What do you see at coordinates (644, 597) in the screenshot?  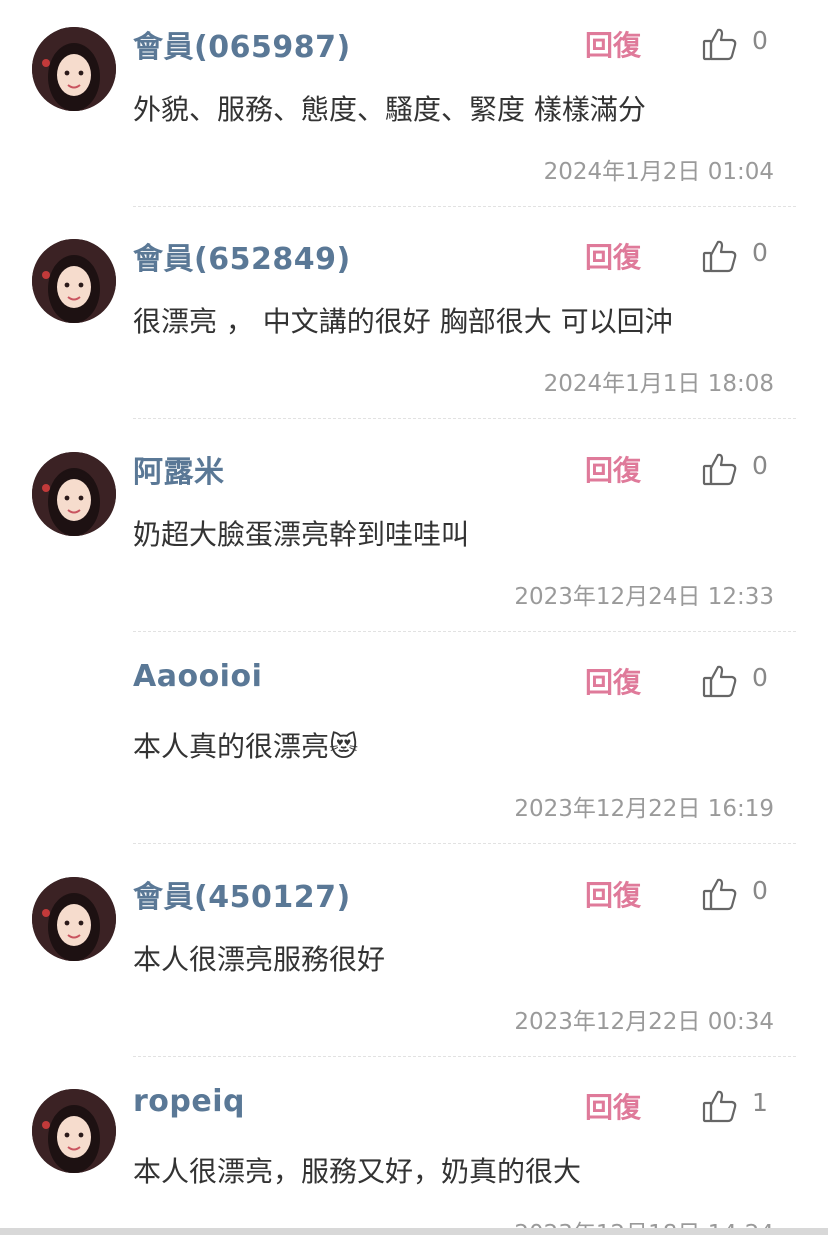 I see `comment-timestamp: 2023年12月24日 12:33` at bounding box center [644, 597].